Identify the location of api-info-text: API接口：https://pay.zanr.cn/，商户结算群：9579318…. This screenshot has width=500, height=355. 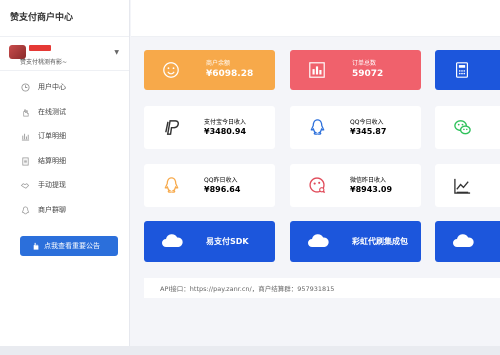
(247, 289).